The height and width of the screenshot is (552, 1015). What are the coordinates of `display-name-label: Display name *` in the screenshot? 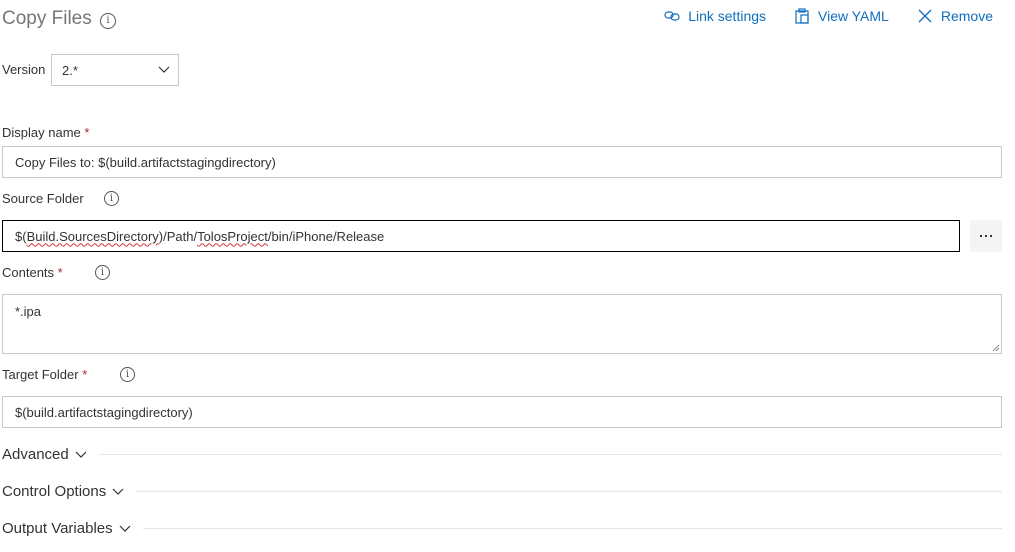 It's located at (45, 132).